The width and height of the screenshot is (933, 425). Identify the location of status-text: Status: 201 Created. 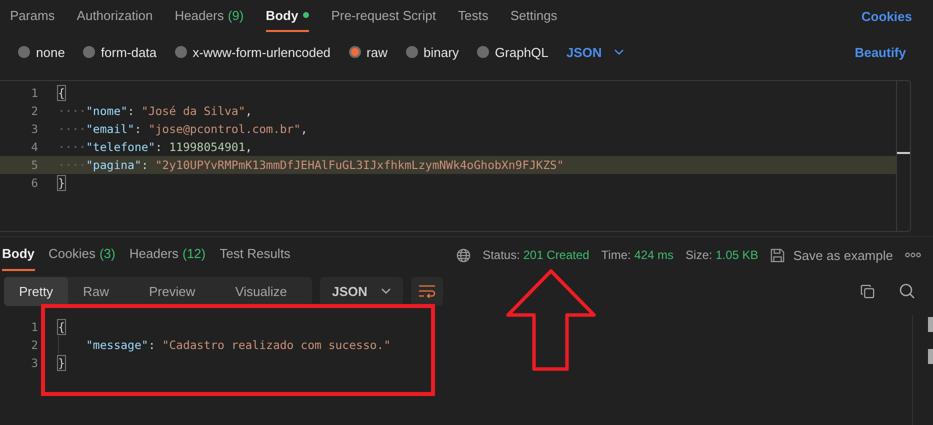
(536, 255).